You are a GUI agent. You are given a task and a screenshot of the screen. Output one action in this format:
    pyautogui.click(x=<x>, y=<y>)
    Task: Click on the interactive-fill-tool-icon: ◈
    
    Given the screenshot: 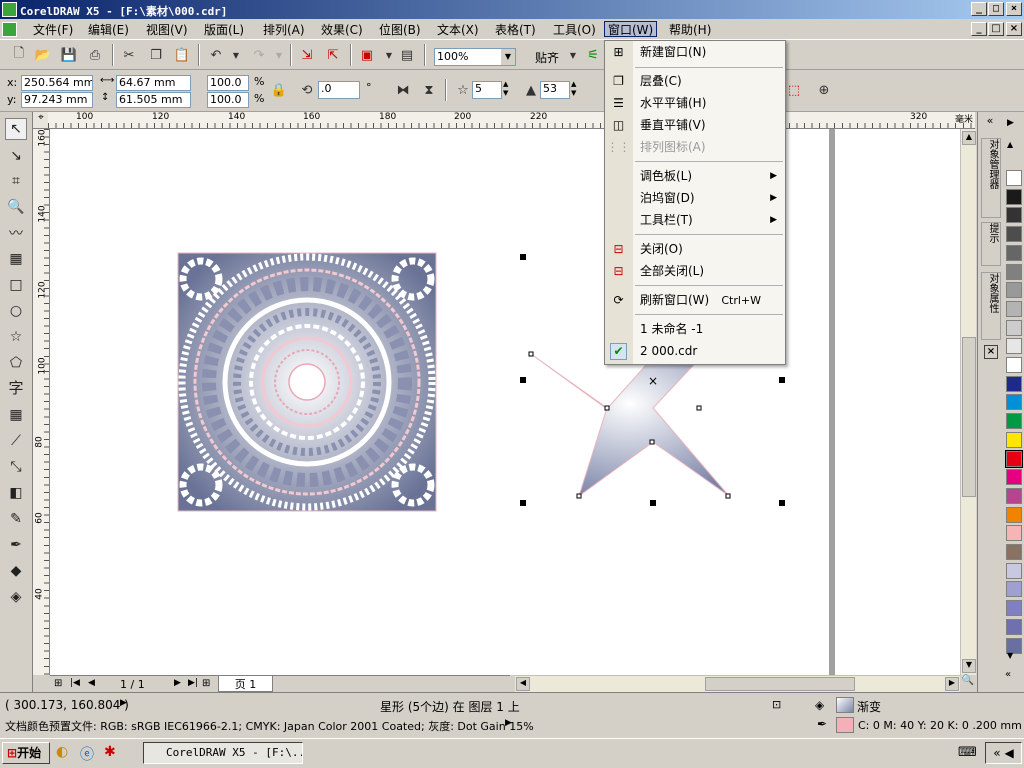 What is the action you would take?
    pyautogui.click(x=16, y=597)
    